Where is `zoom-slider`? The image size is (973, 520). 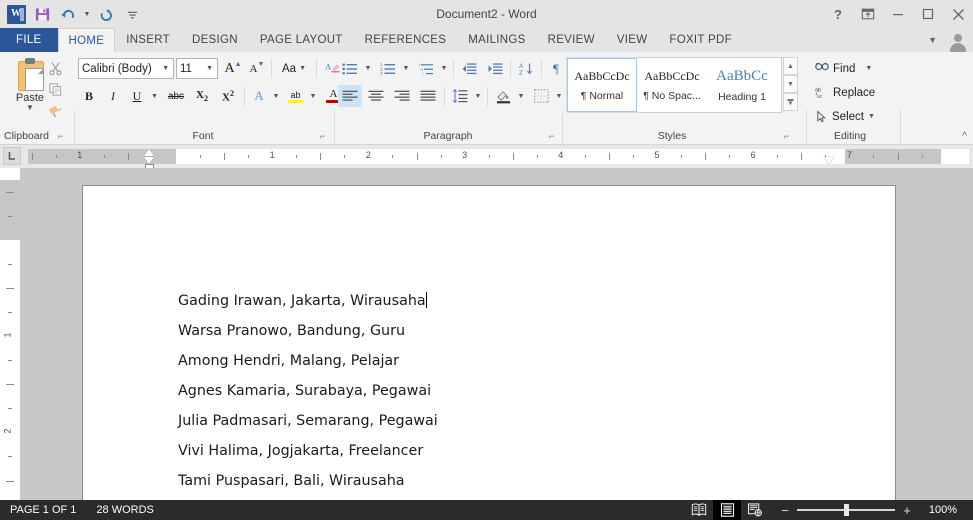
zoom-slider is located at coordinates (846, 510).